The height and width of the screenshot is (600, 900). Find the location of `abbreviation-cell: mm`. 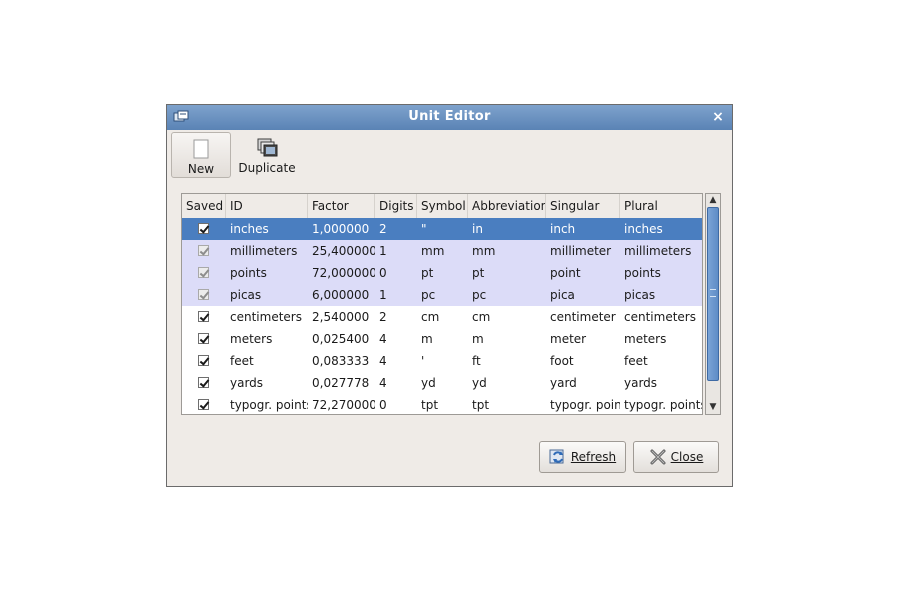

abbreviation-cell: mm is located at coordinates (484, 251).